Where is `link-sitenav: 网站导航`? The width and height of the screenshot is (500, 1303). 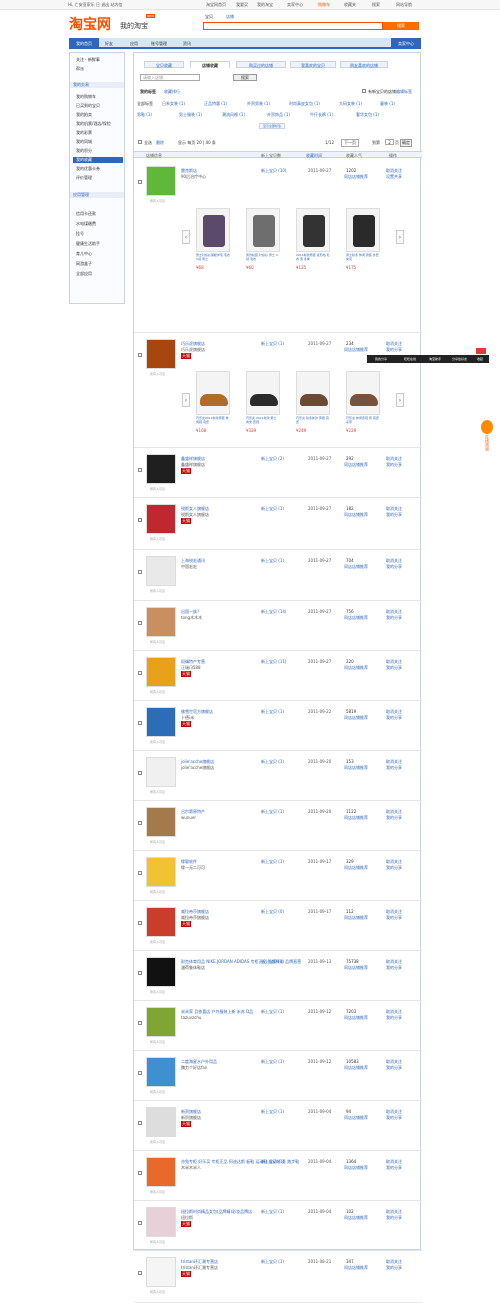 link-sitenav: 网站导航 is located at coordinates (404, 5).